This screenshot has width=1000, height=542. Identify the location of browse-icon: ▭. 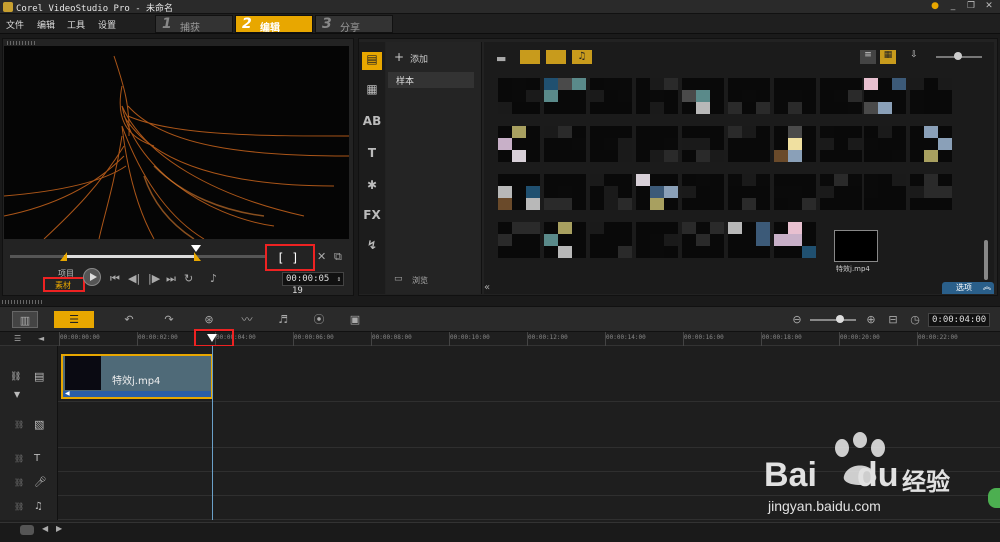
(398, 279).